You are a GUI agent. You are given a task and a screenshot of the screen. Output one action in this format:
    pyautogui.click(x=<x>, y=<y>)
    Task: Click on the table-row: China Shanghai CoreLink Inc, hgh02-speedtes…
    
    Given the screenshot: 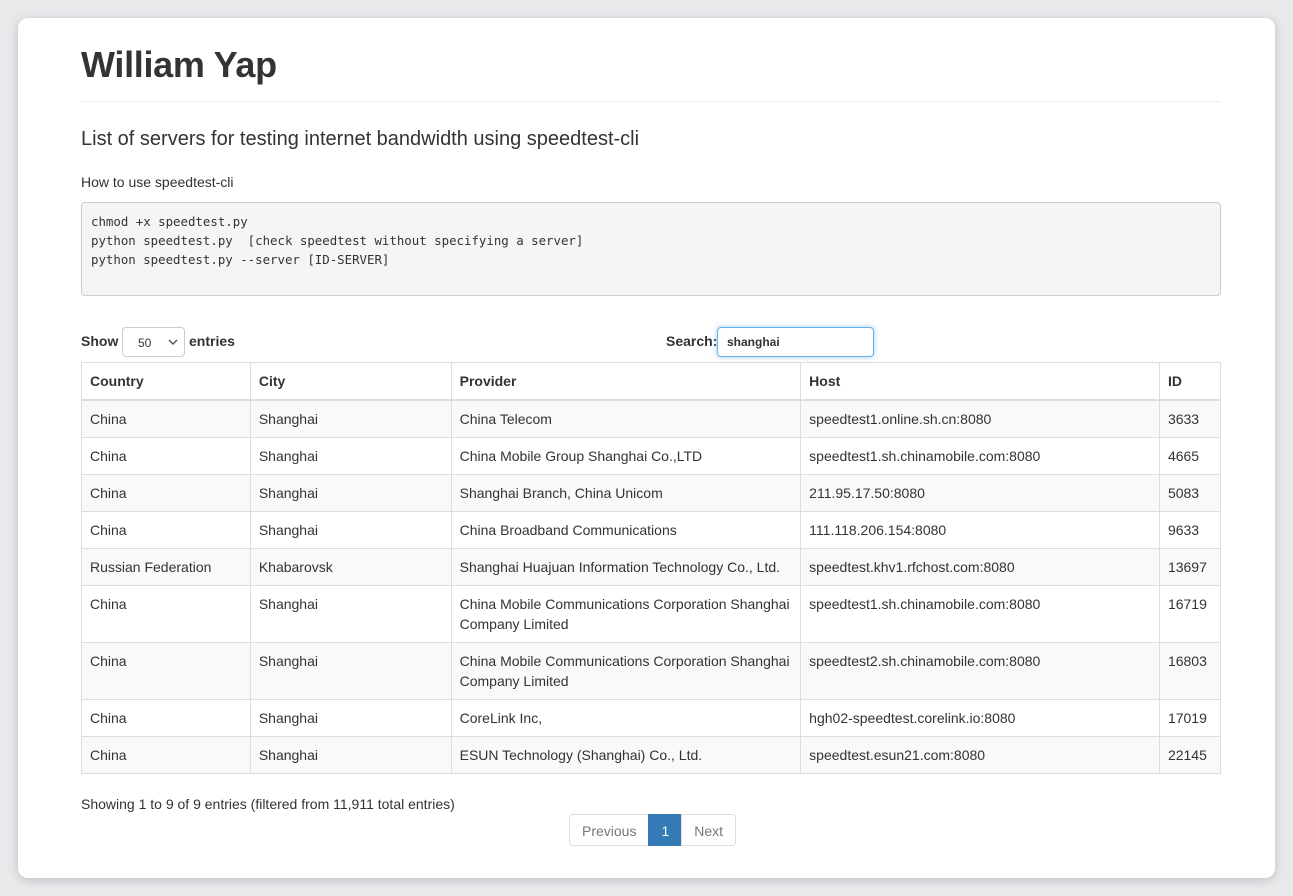 What is the action you would take?
    pyautogui.click(x=651, y=718)
    